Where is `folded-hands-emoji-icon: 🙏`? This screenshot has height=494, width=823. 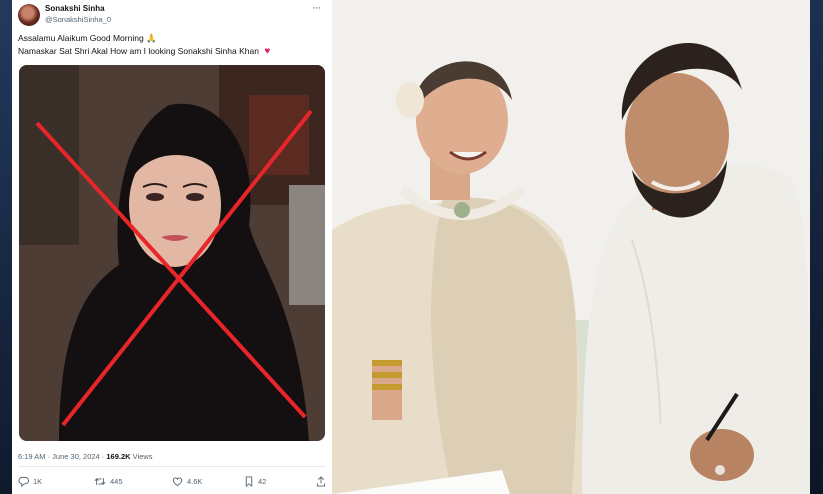
folded-hands-emoji-icon: 🙏 is located at coordinates (151, 38).